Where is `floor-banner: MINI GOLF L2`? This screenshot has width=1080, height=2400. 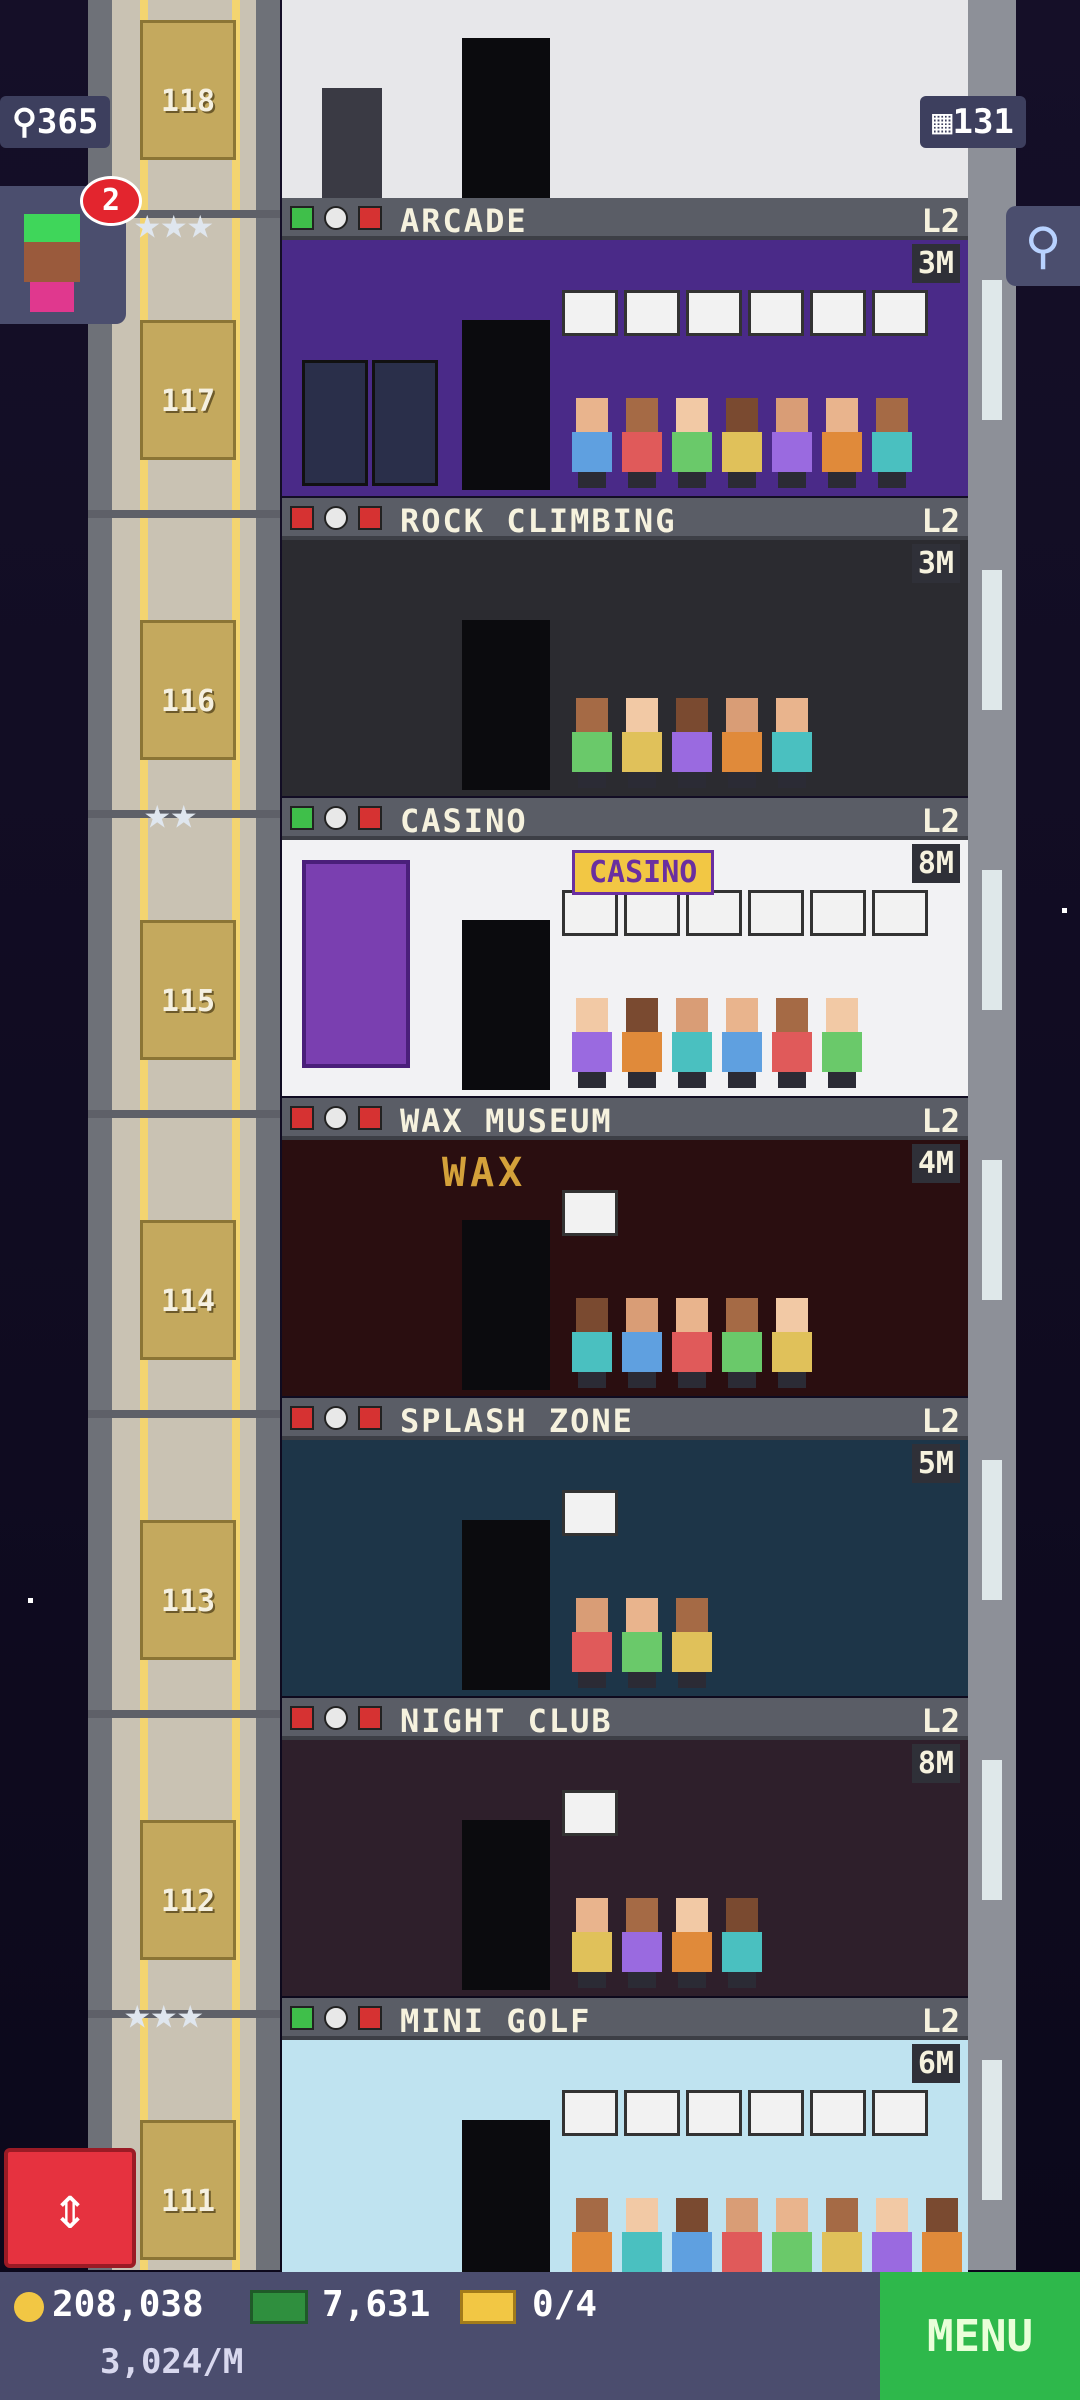 floor-banner: MINI GOLF L2 is located at coordinates (625, 2019).